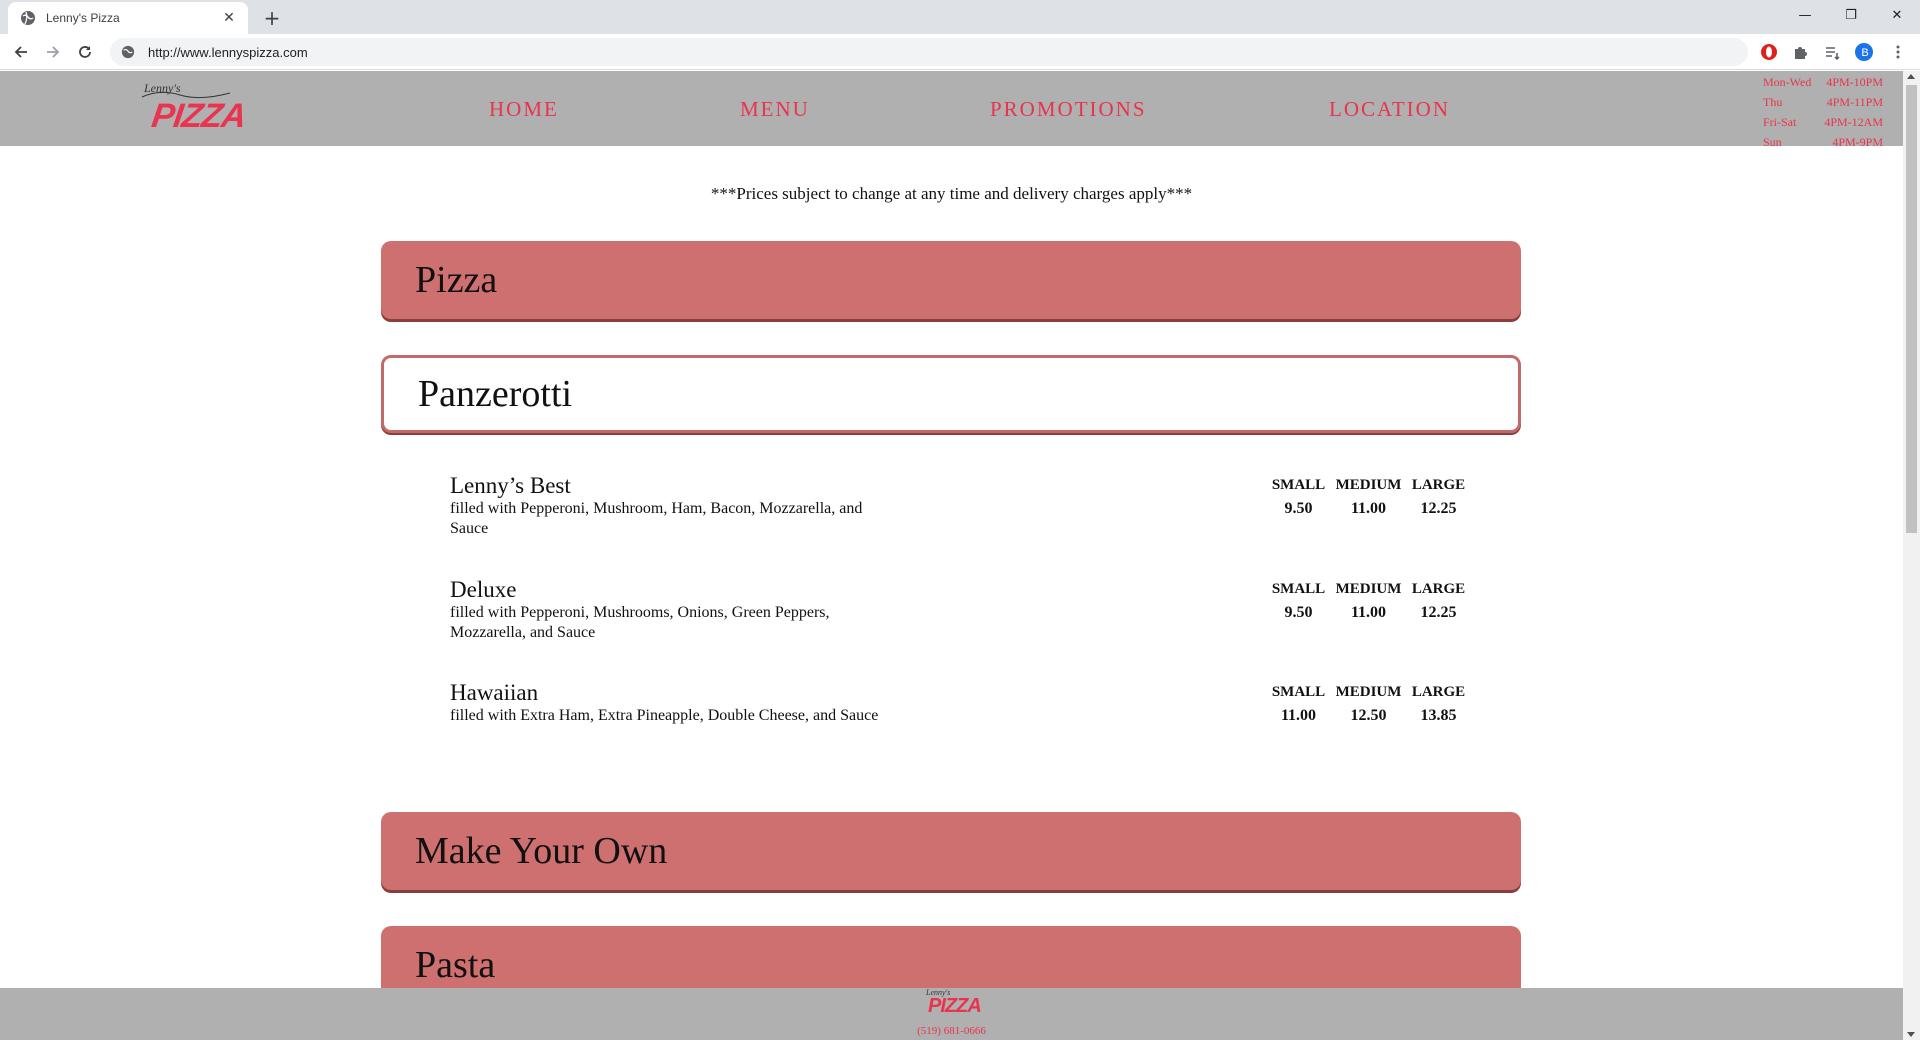 The image size is (1920, 1040). What do you see at coordinates (1911, 309) in the screenshot?
I see `scroll-thumb` at bounding box center [1911, 309].